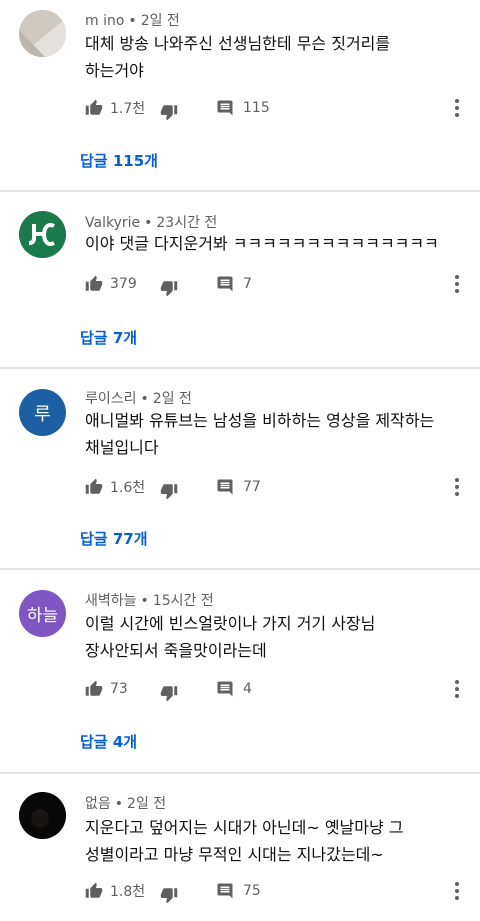 The image size is (480, 921). I want to click on comment-text-line: 애니멀봐 유튜브는 남성을 비하하는 영상을 제작하는, so click(260, 420).